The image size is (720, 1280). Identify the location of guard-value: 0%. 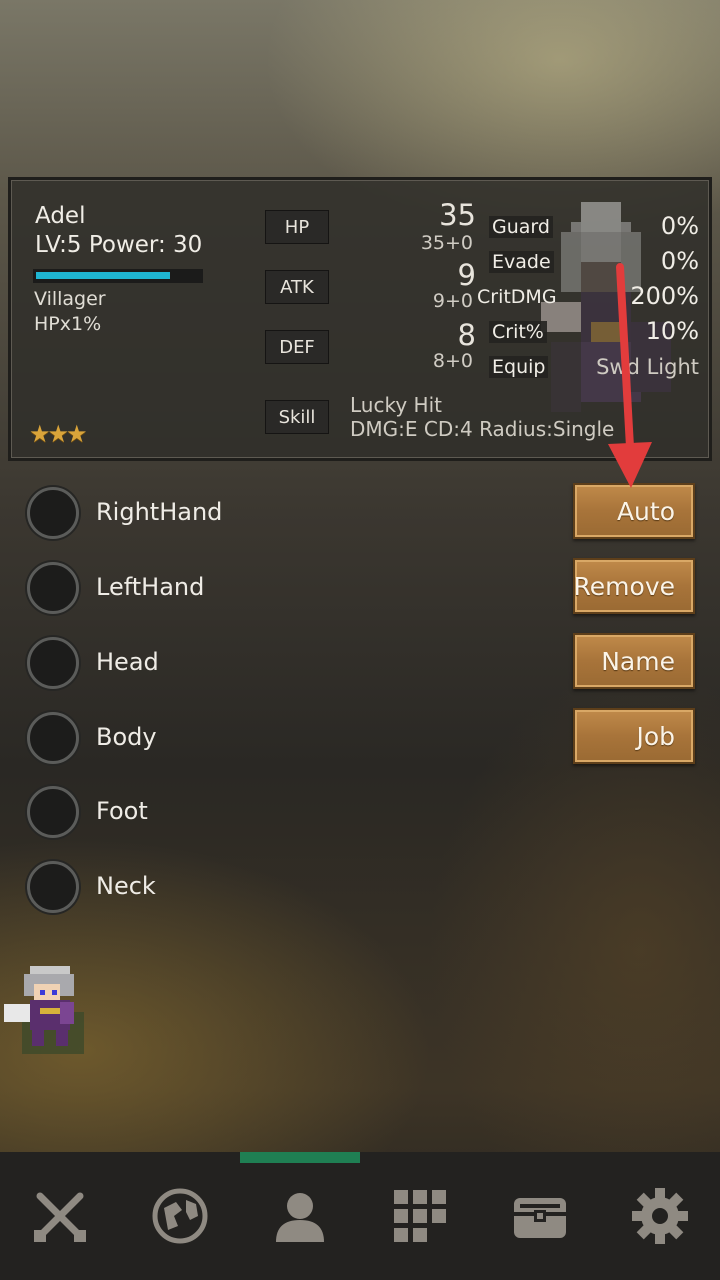
(679, 226).